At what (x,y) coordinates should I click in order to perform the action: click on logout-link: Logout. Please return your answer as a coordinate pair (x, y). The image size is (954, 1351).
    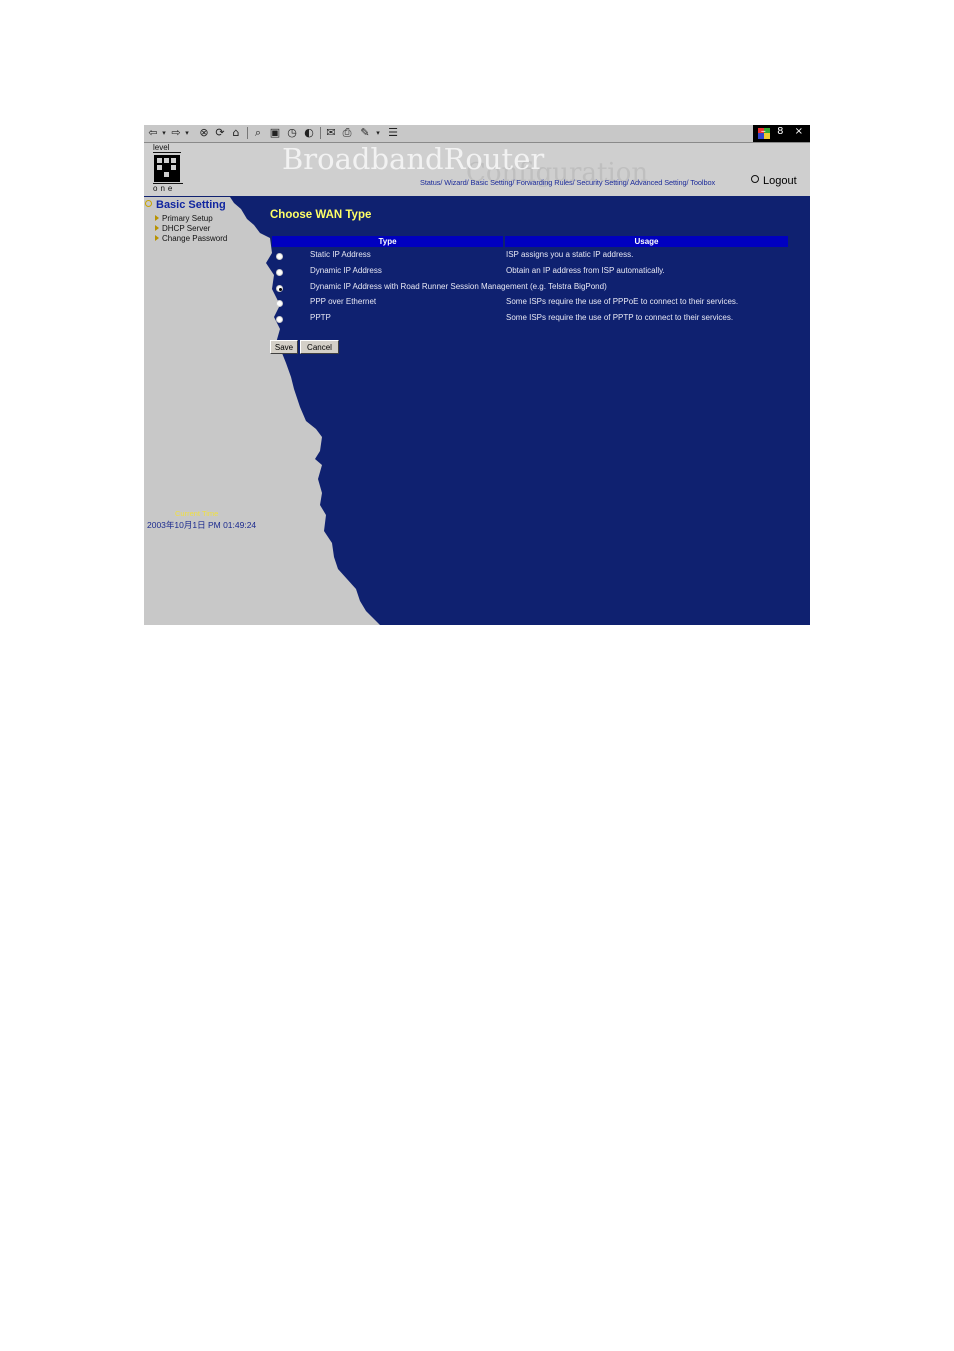
    Looking at the image, I should click on (774, 181).